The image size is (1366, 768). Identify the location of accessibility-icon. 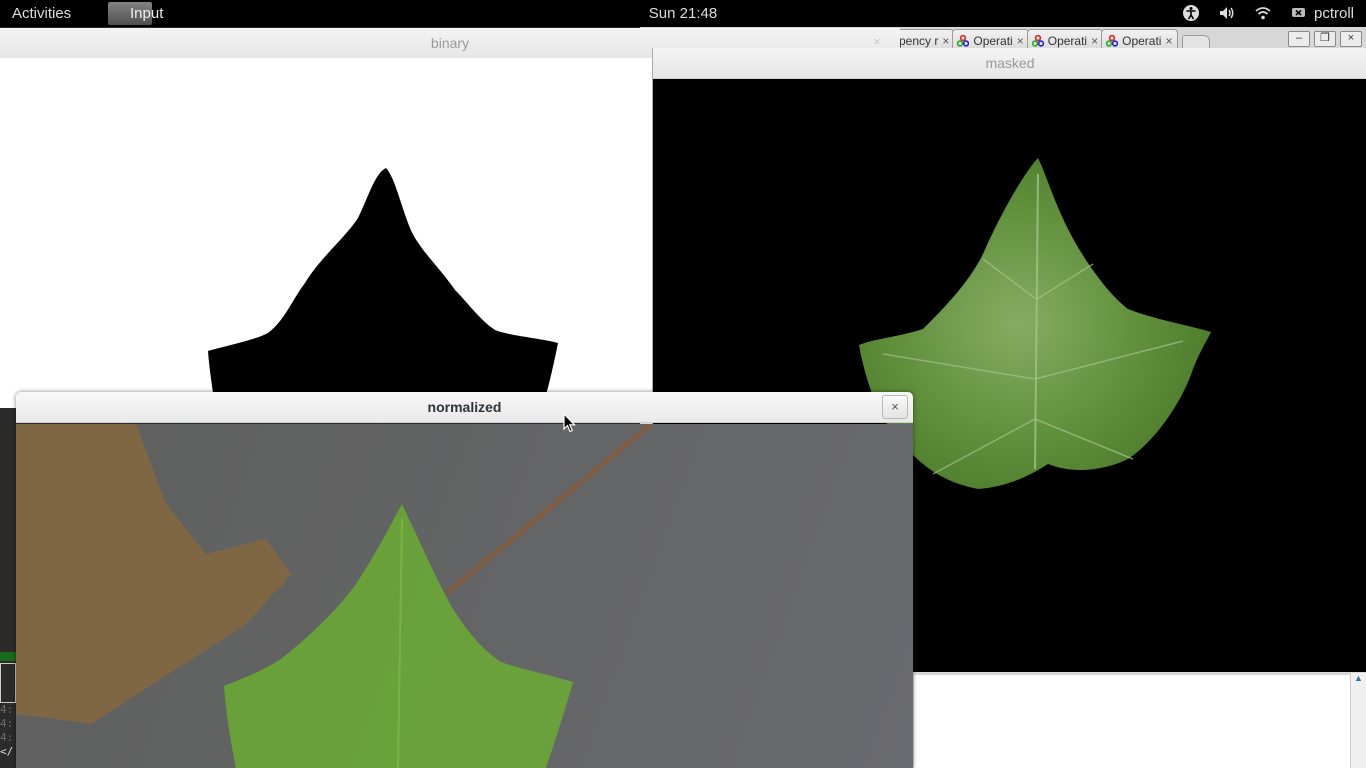
(1191, 13).